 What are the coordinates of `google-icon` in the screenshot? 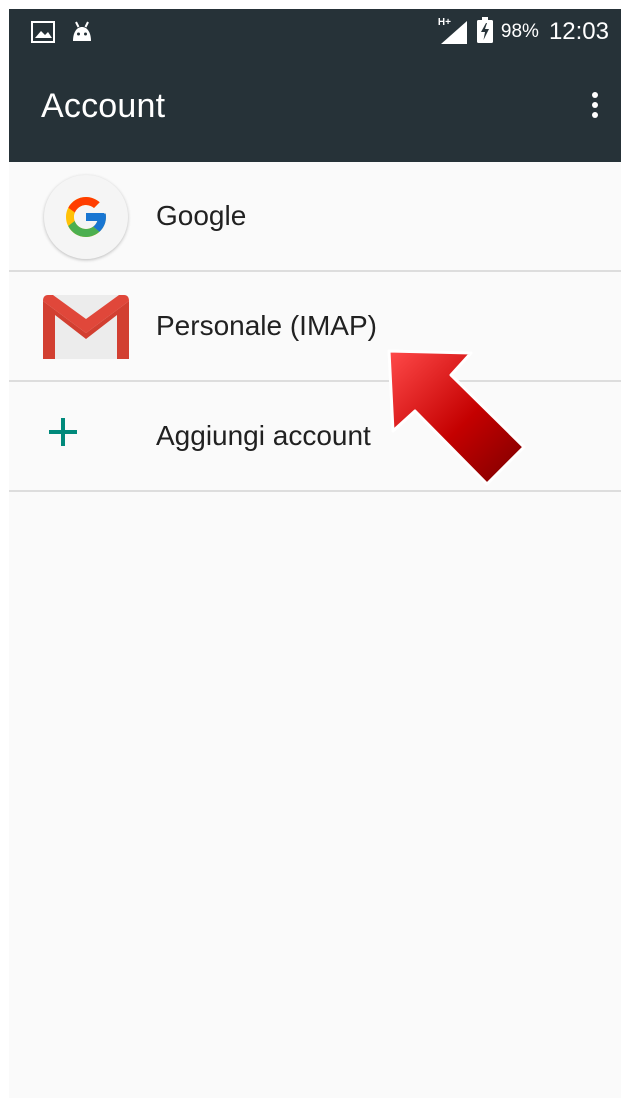 It's located at (86, 217).